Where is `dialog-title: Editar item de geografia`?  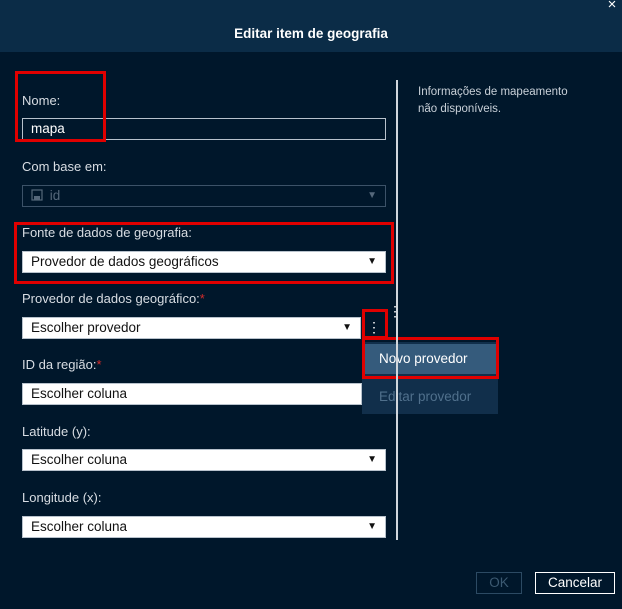 dialog-title: Editar item de geografia is located at coordinates (311, 33).